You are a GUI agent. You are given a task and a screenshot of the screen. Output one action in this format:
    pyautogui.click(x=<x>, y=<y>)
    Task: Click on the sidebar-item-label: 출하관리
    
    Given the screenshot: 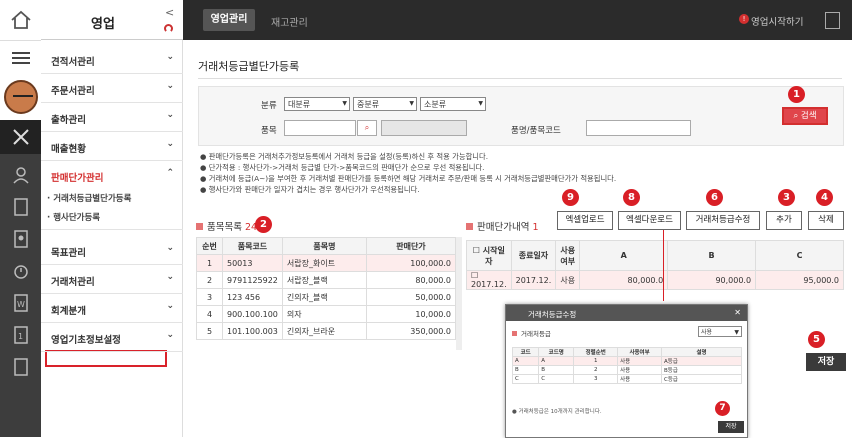 What is the action you would take?
    pyautogui.click(x=68, y=120)
    